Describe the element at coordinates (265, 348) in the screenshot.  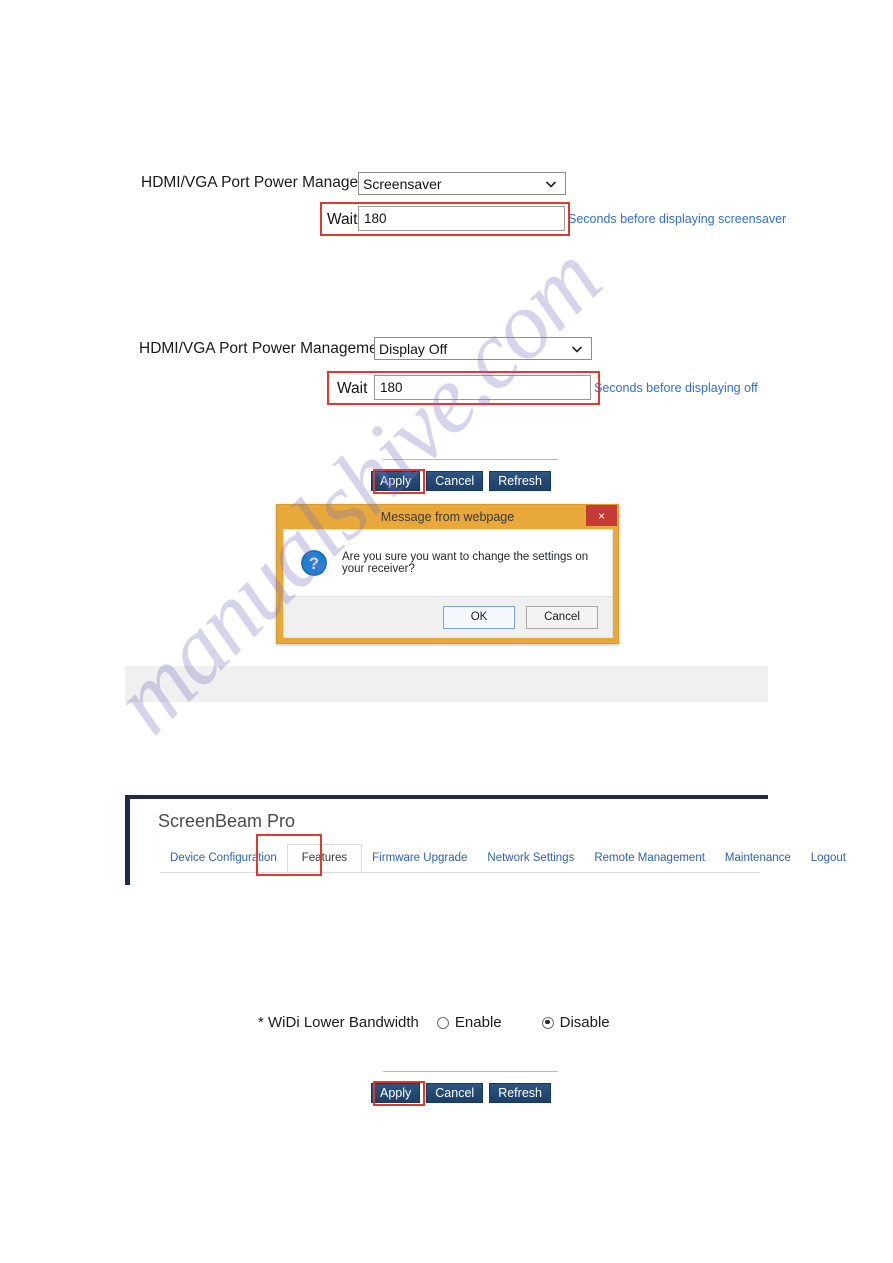
I see `hdmi-vga-power-management-label-2: HDMI/VGA Port Power Management` at that location.